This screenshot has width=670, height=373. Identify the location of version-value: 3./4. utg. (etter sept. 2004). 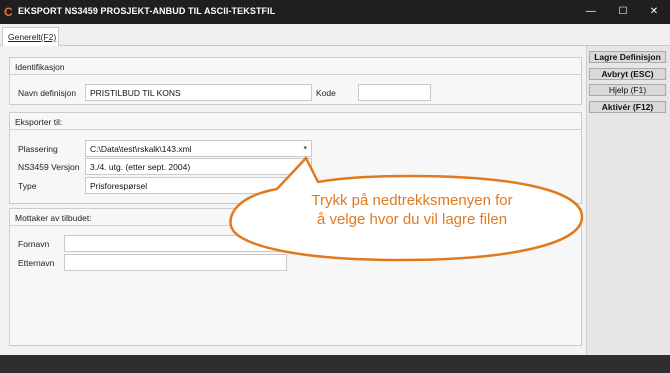
(140, 167).